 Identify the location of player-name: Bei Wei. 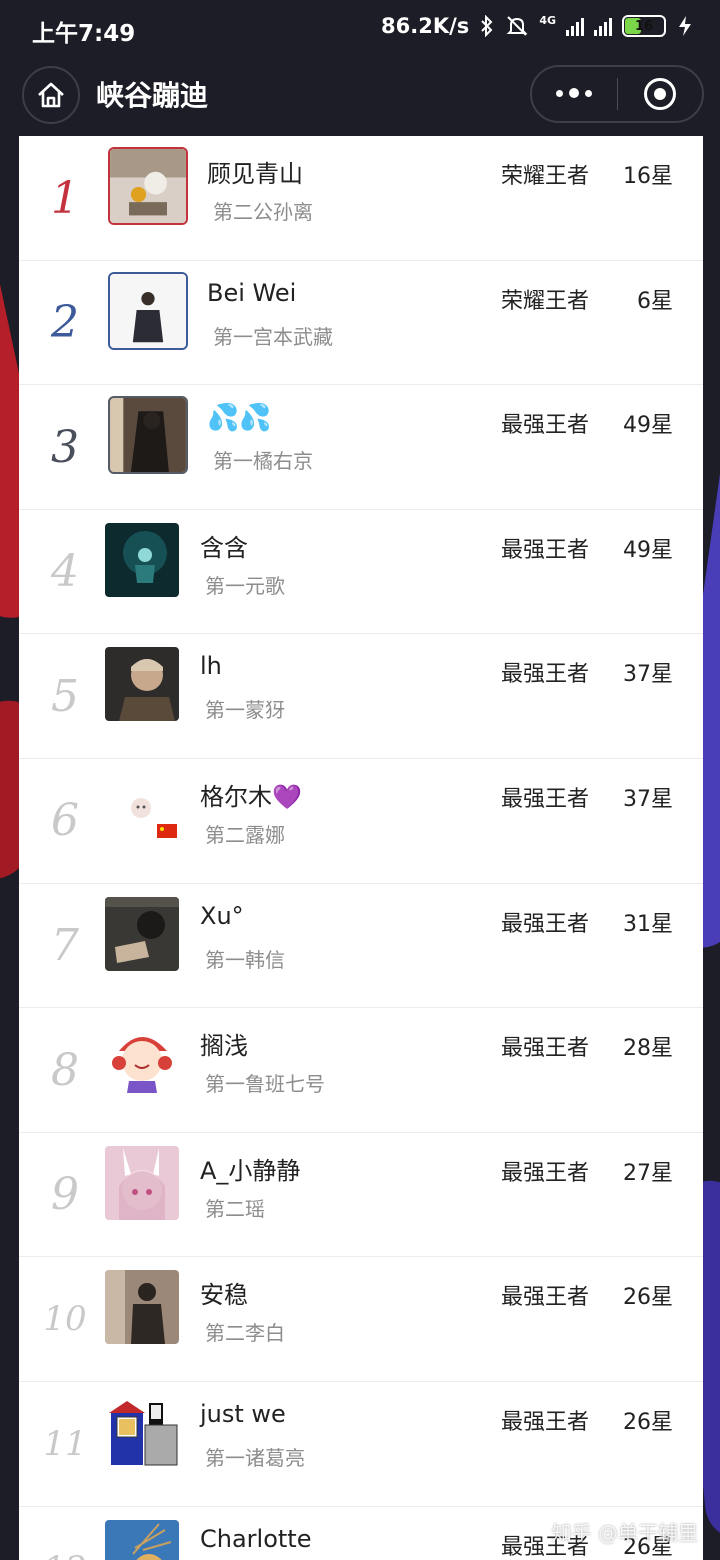
(252, 292).